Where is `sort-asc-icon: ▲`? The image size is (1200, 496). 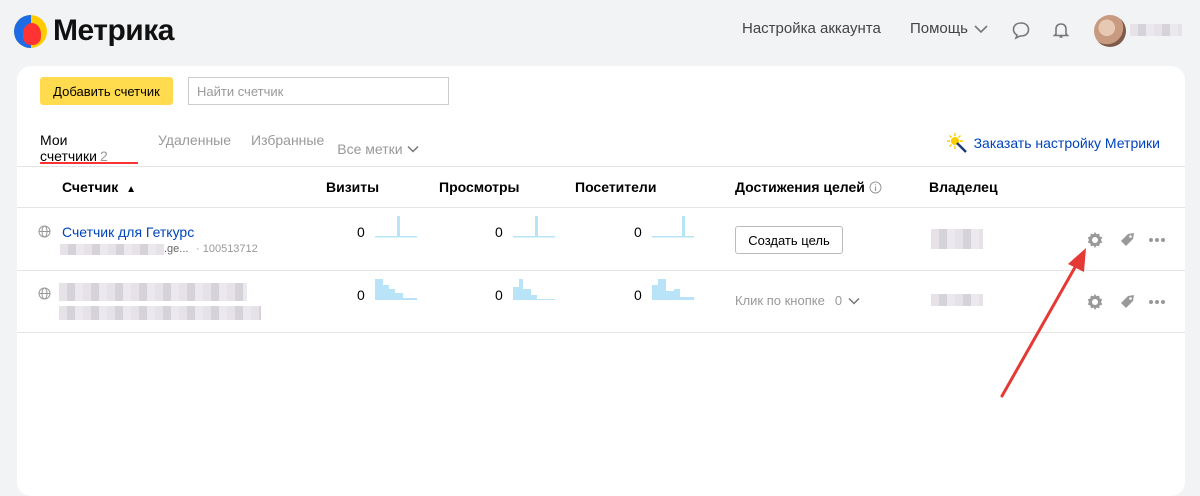
sort-asc-icon: ▲ is located at coordinates (131, 189).